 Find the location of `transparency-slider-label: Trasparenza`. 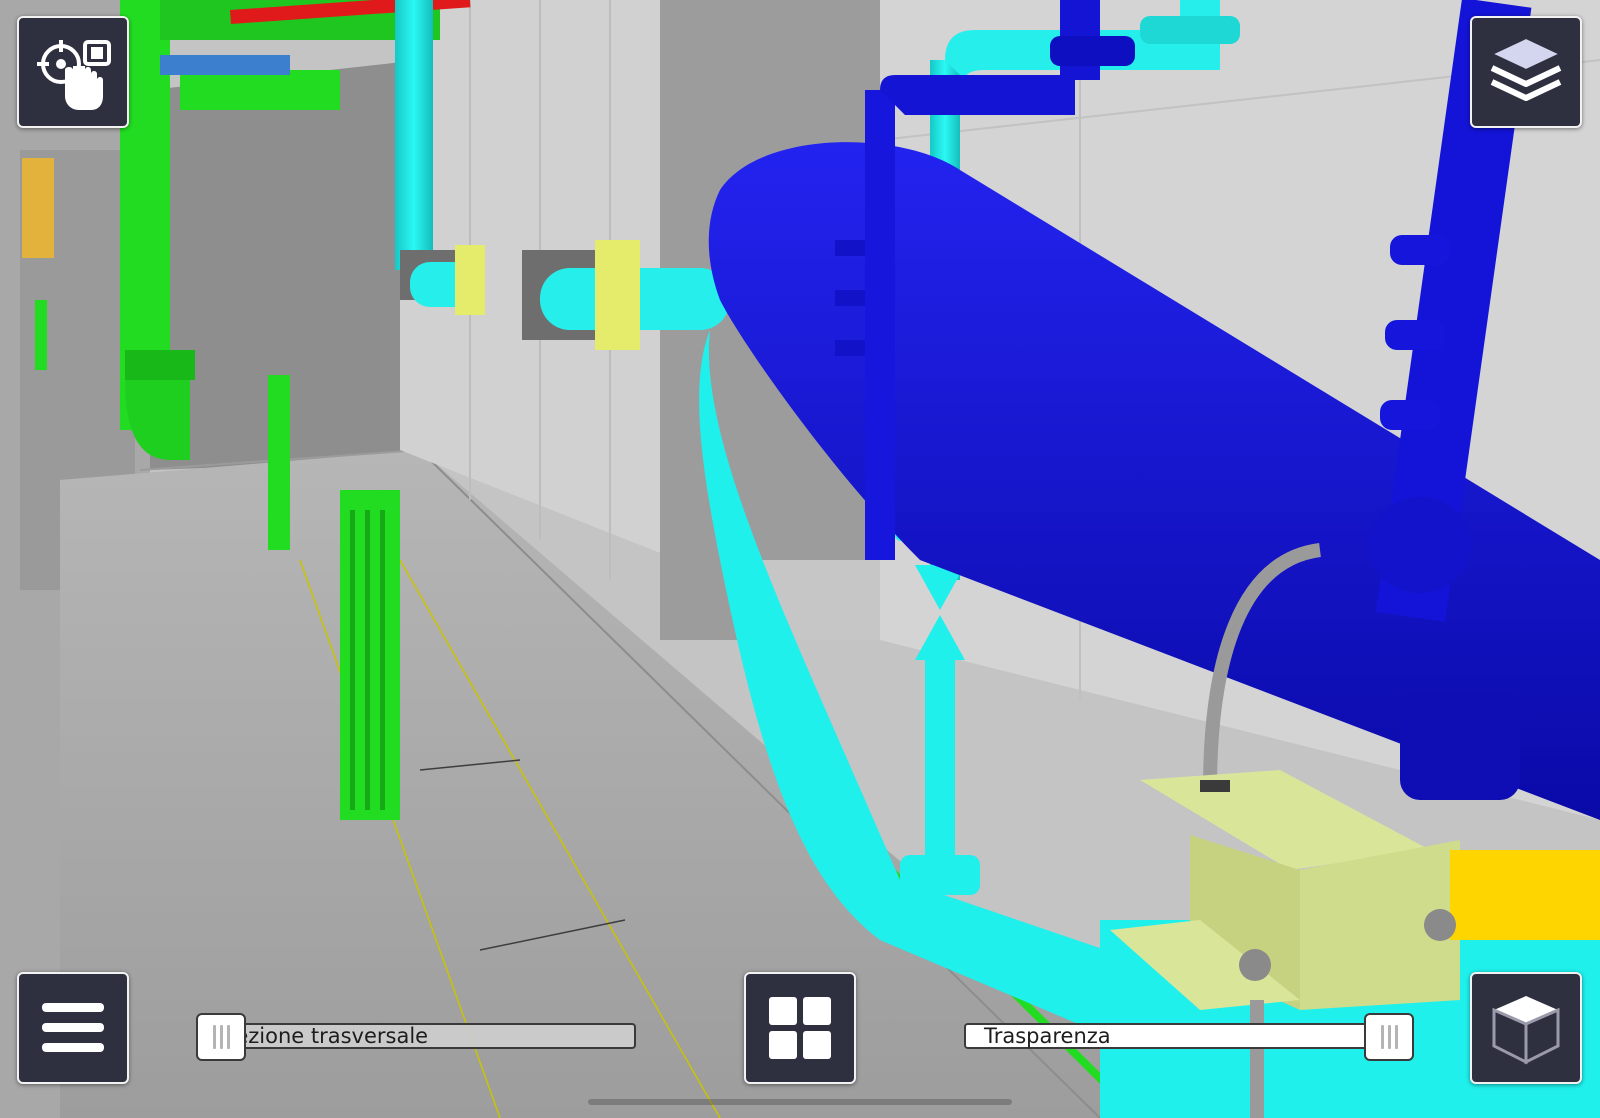

transparency-slider-label: Trasparenza is located at coordinates (1047, 1036).